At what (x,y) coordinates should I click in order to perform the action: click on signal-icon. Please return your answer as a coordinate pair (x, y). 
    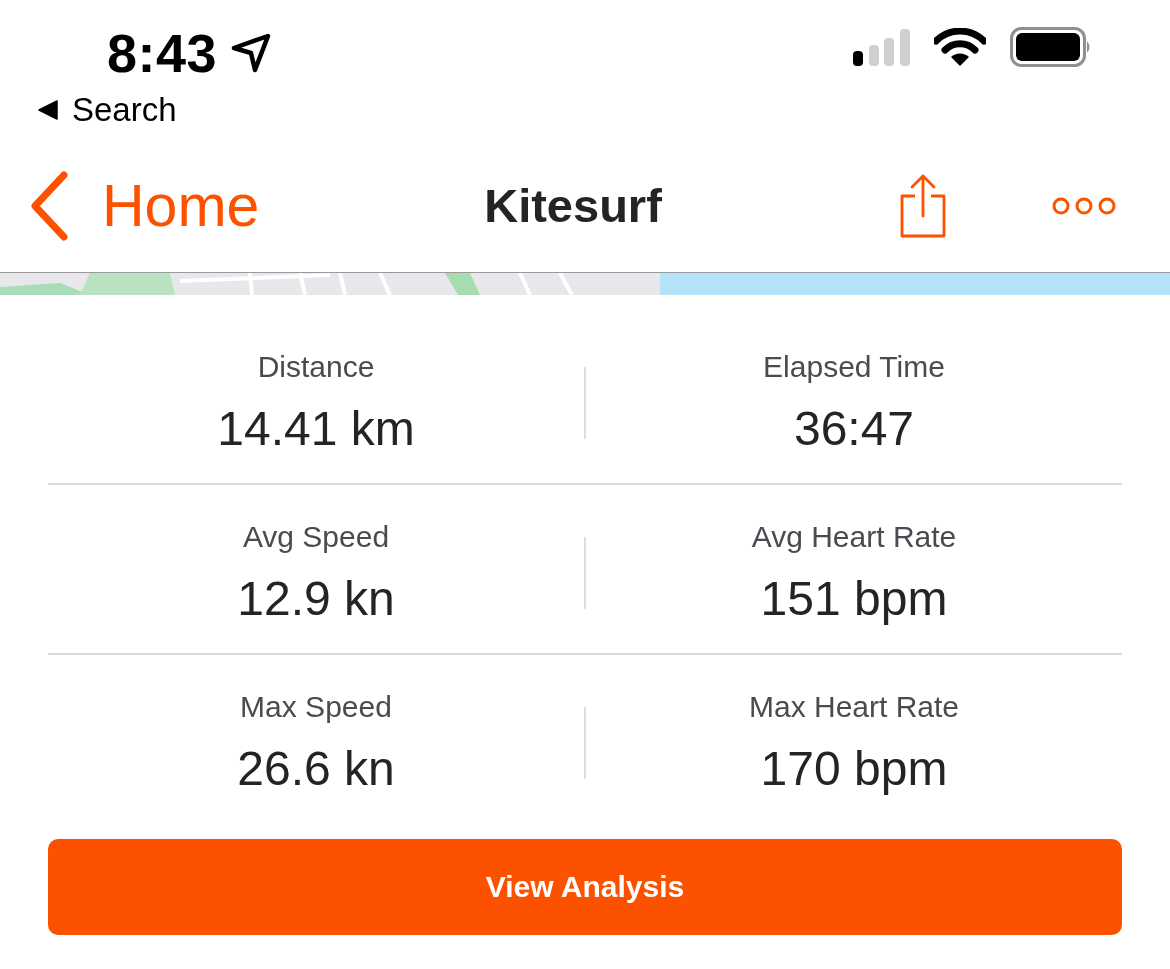
    Looking at the image, I should click on (881, 47).